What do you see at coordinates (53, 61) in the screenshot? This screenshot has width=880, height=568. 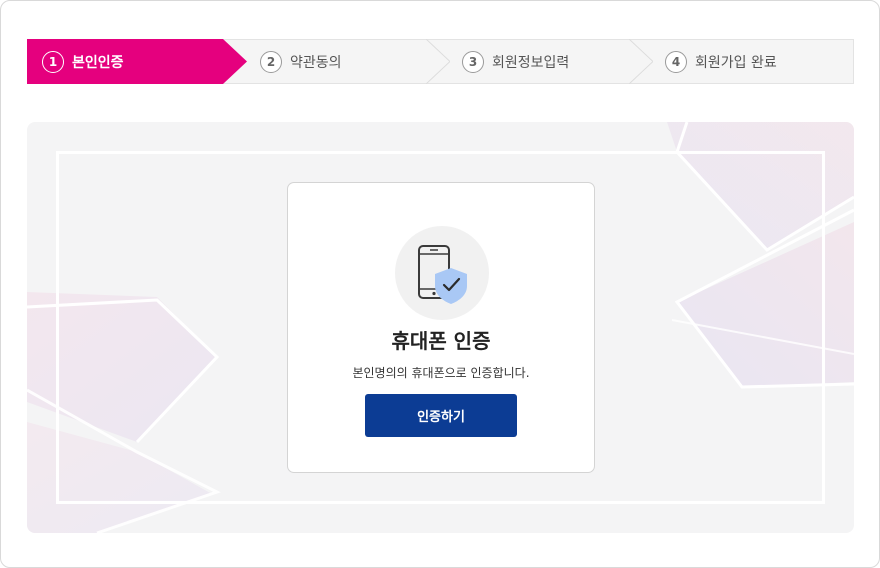 I see `step-number: 1` at bounding box center [53, 61].